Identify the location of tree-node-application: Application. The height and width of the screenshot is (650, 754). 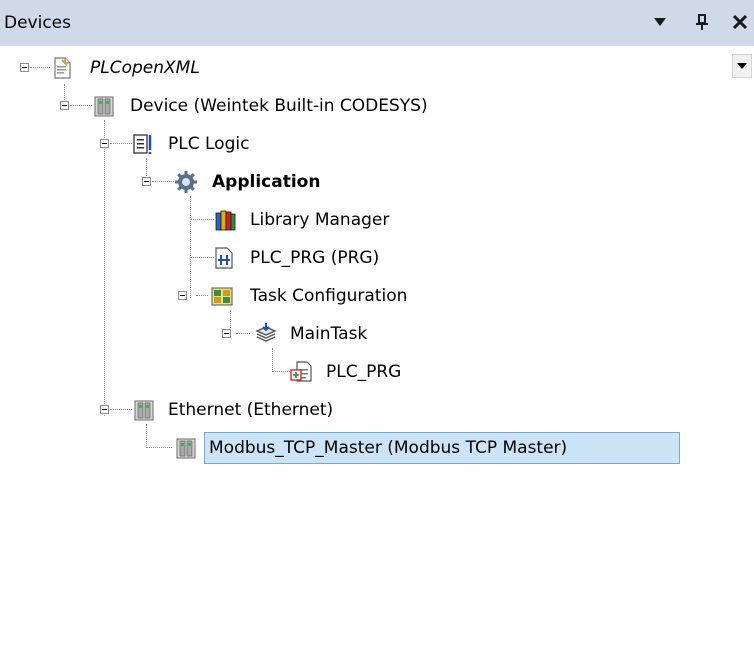
(266, 182).